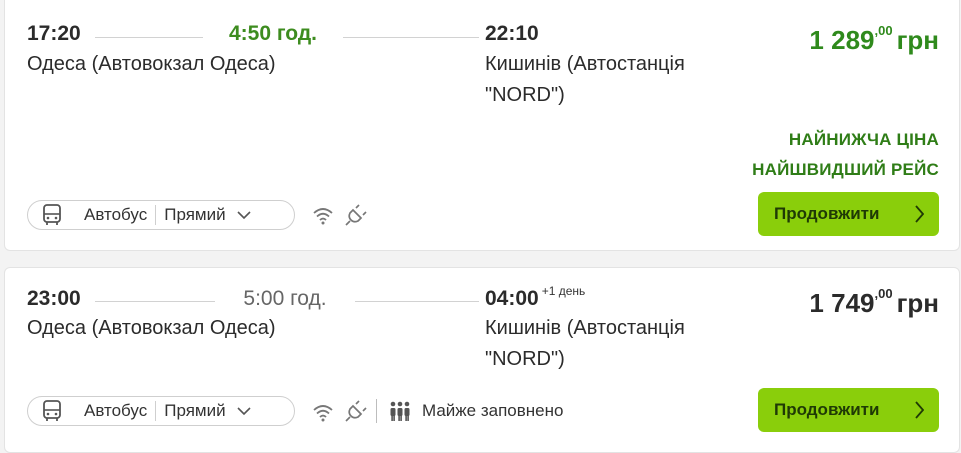  Describe the element at coordinates (842, 40) in the screenshot. I see `price-main: 1 289` at that location.